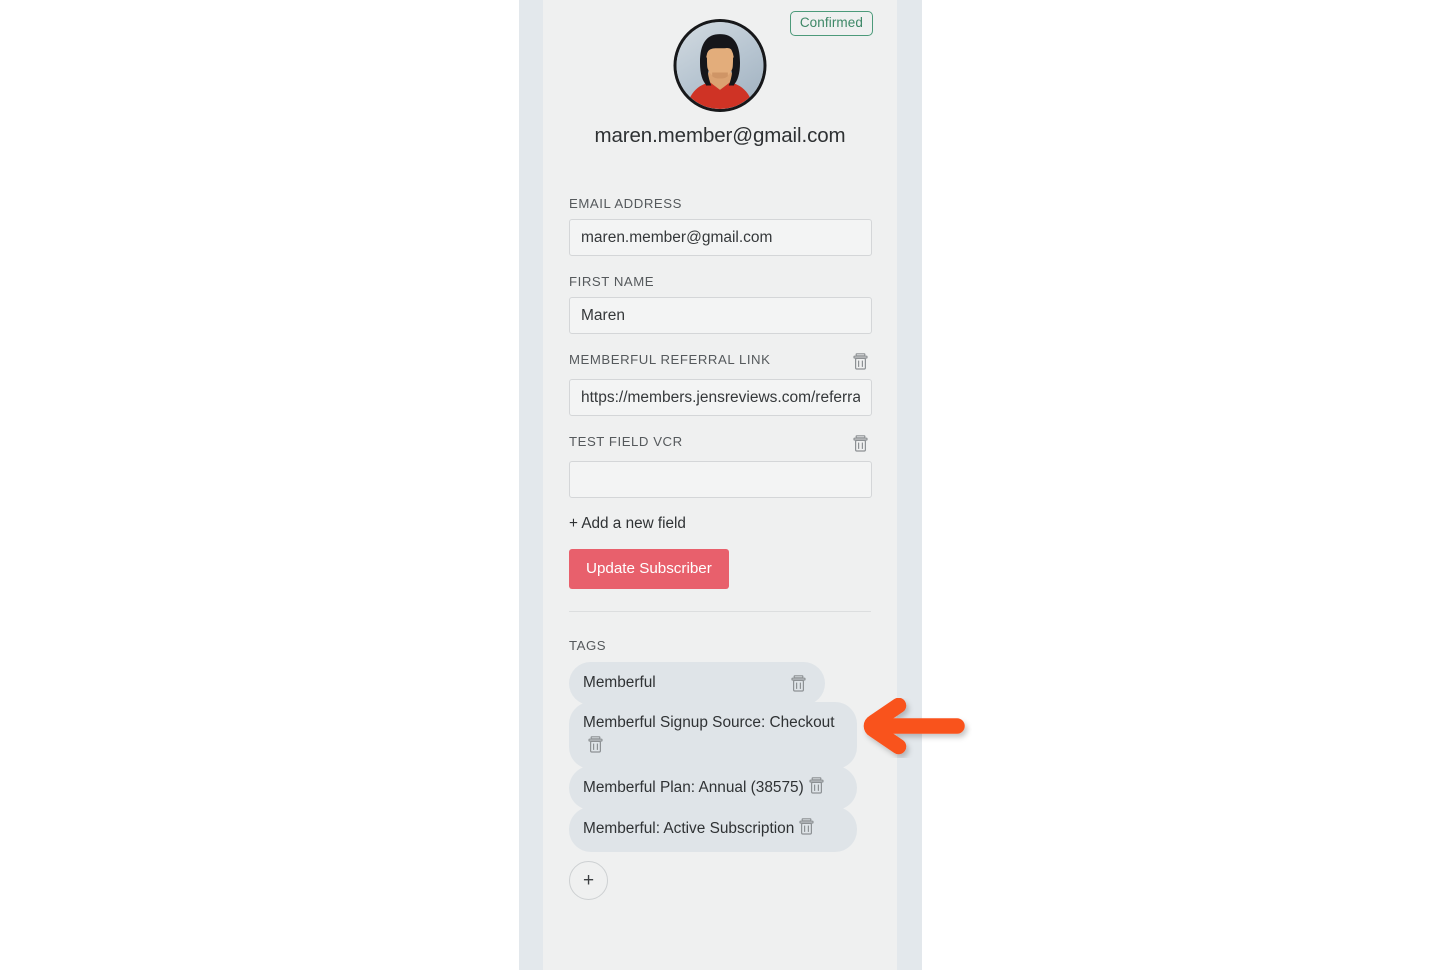  I want to click on avatar, so click(720, 65).